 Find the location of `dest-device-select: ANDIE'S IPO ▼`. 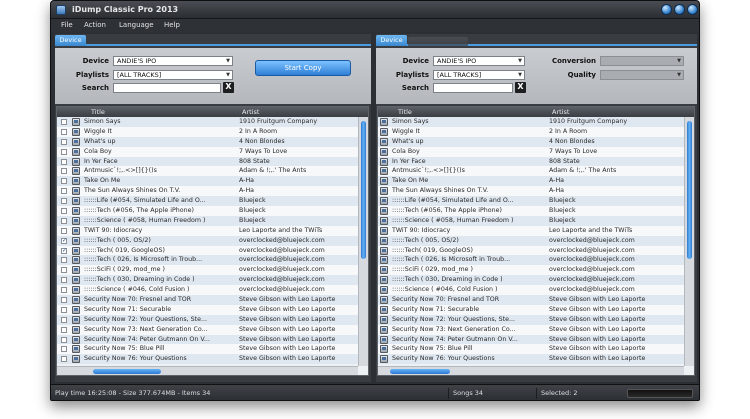

dest-device-select: ANDIE'S IPO ▼ is located at coordinates (479, 61).